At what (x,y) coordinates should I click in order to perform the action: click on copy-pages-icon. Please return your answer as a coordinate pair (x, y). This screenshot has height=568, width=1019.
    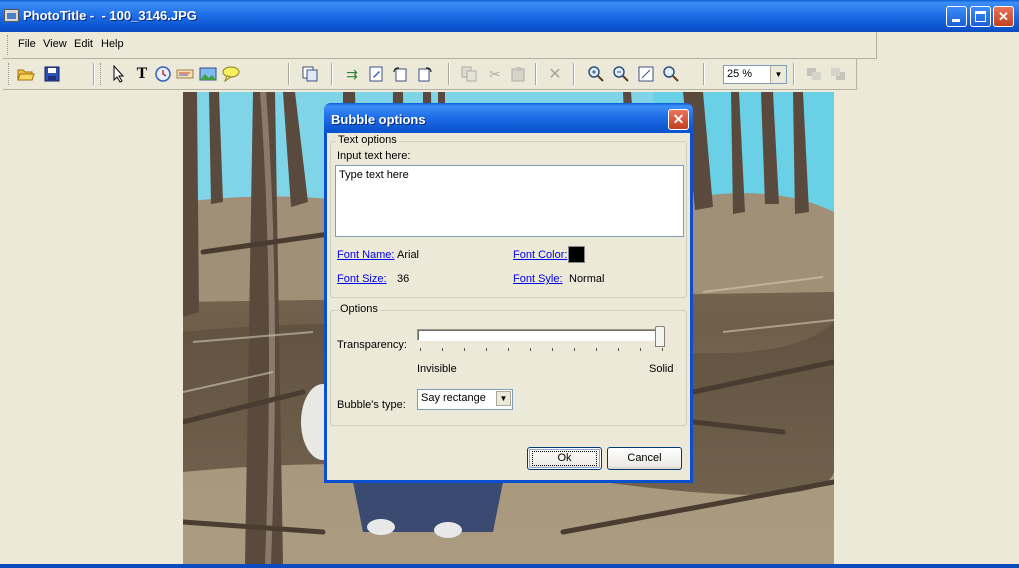
    Looking at the image, I should click on (310, 74).